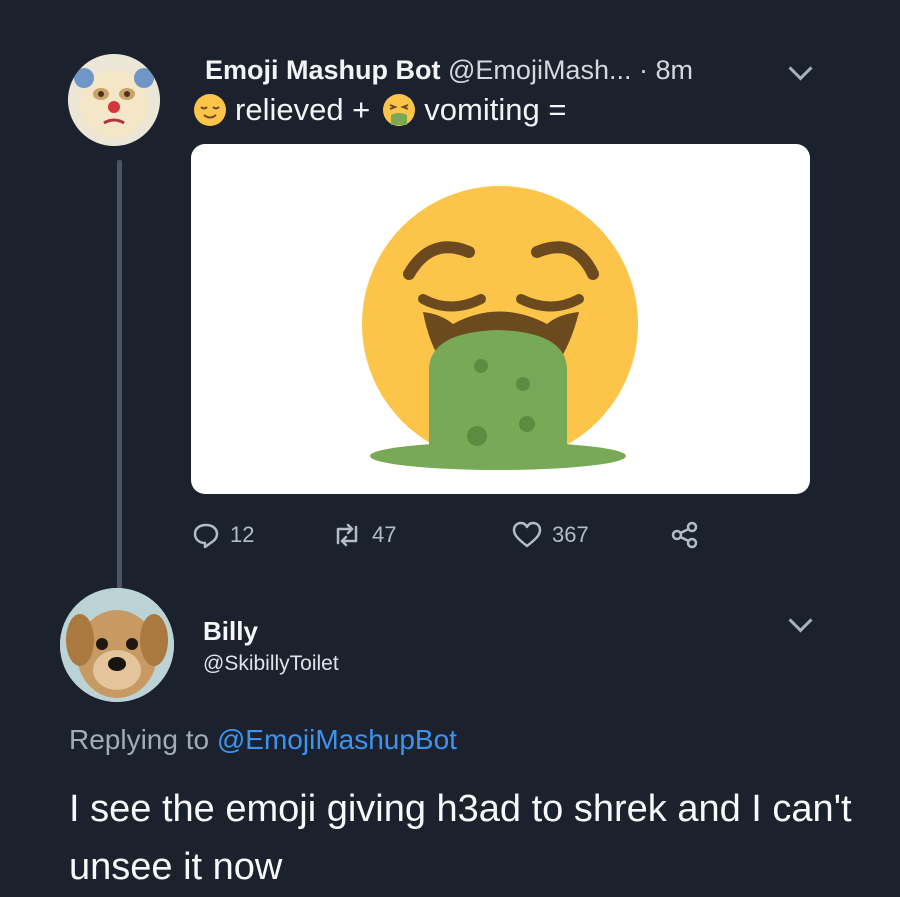  I want to click on tweet-actions: 12 47 367, so click(457, 535).